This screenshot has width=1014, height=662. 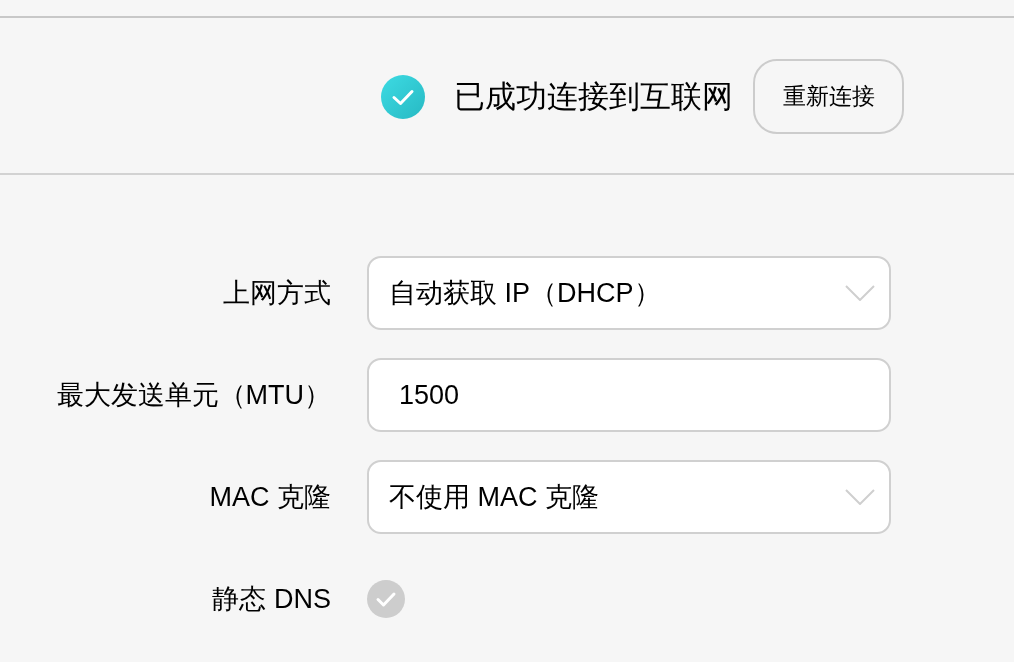 What do you see at coordinates (629, 293) in the screenshot?
I see `dropdown: 自动获取 IP（DHCP）` at bounding box center [629, 293].